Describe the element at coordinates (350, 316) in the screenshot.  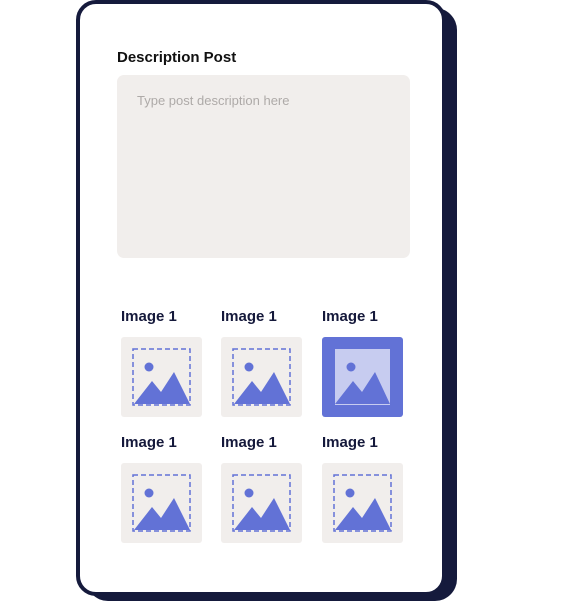
I see `image-label-3: Image 1` at that location.